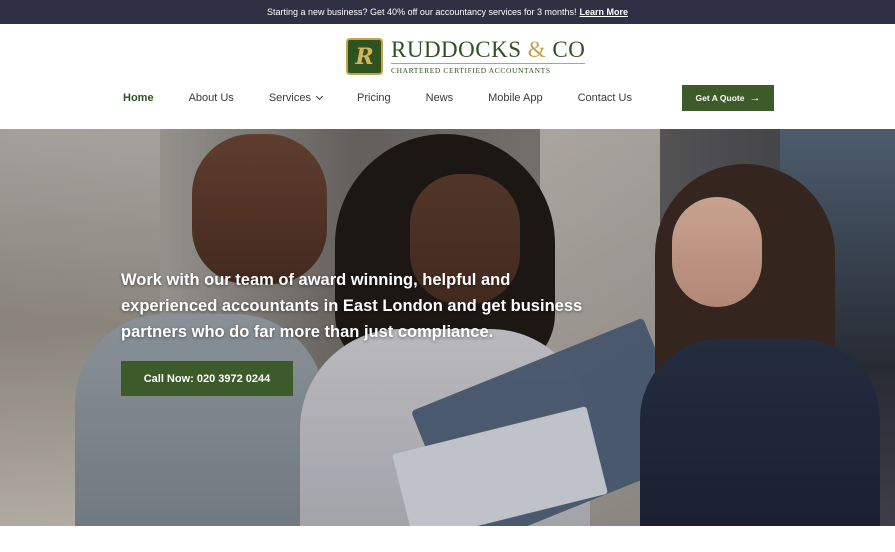 This screenshot has height=552, width=895. Describe the element at coordinates (755, 98) in the screenshot. I see `arrow-right-icon: →` at that location.